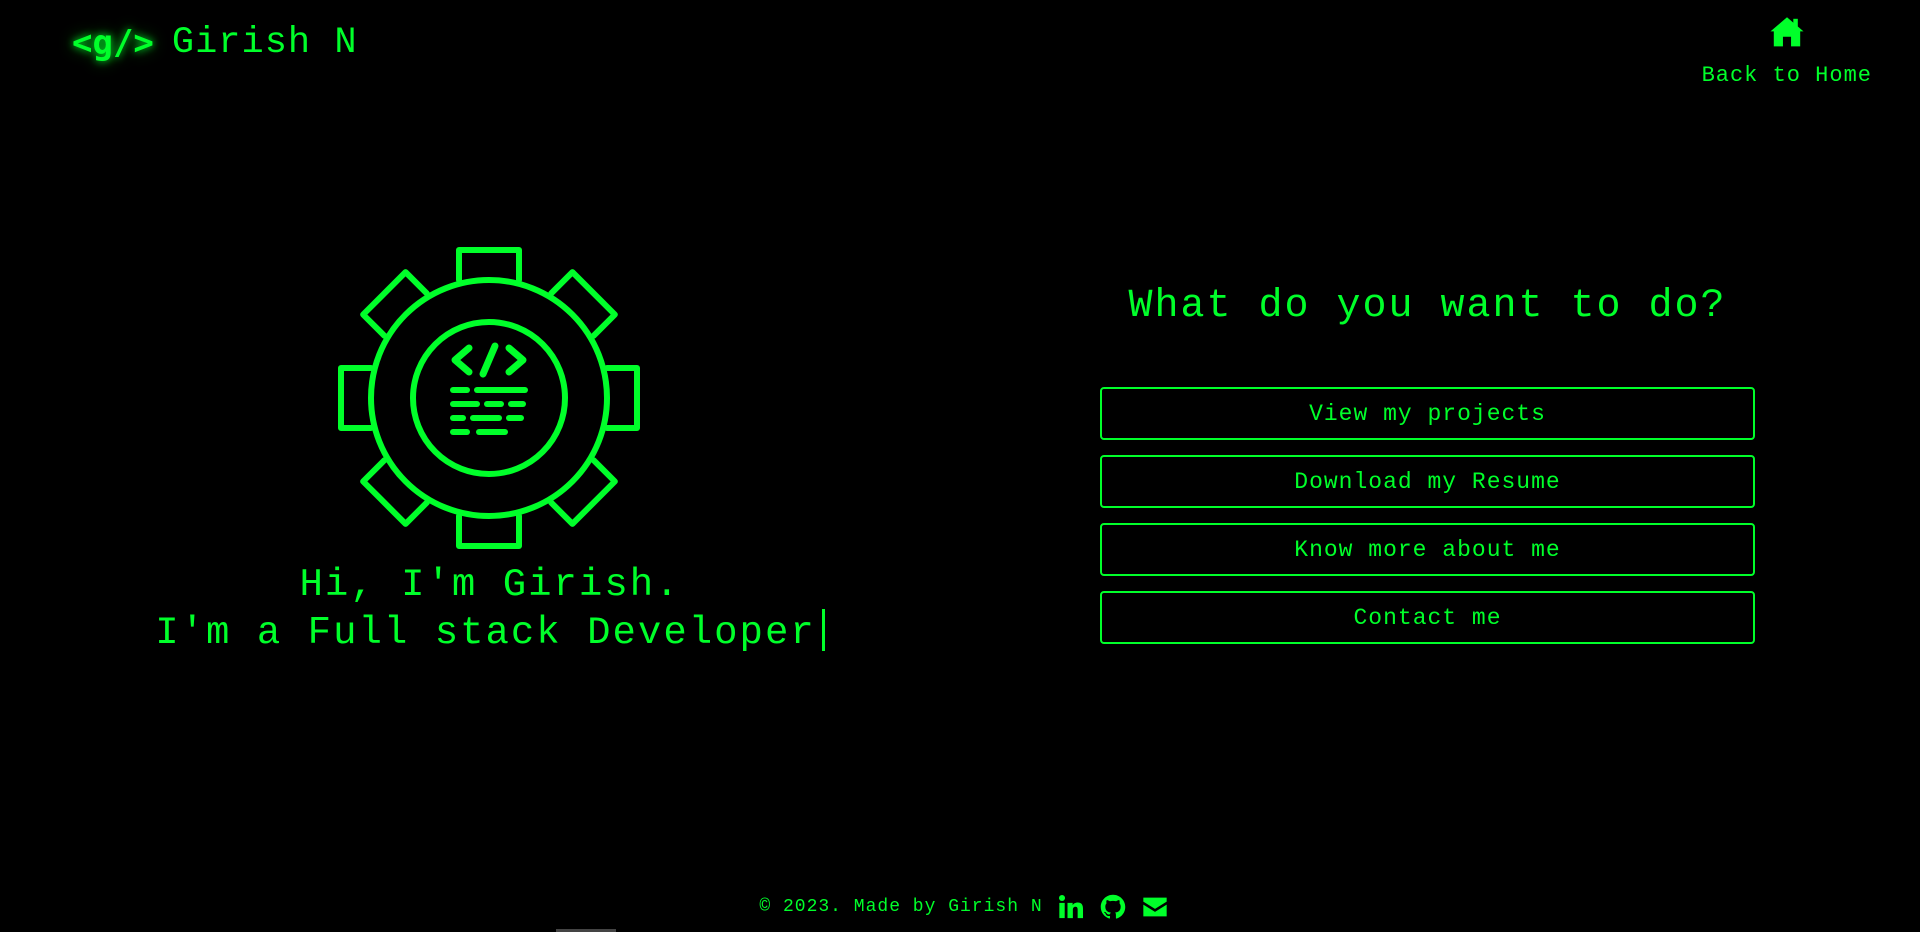 The width and height of the screenshot is (1920, 932). I want to click on brand: <g/> Girish N, so click(215, 43).